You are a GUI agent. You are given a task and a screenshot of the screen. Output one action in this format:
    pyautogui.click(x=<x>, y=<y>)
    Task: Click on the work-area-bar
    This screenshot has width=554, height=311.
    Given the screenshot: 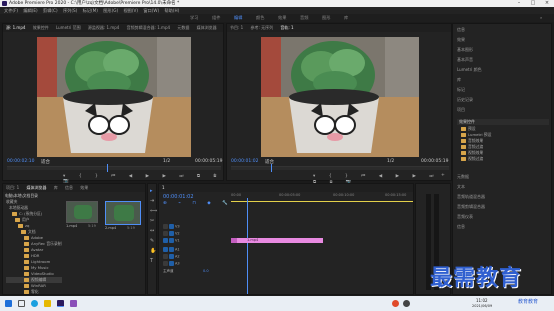 What is the action you would take?
    pyautogui.click(x=322, y=201)
    